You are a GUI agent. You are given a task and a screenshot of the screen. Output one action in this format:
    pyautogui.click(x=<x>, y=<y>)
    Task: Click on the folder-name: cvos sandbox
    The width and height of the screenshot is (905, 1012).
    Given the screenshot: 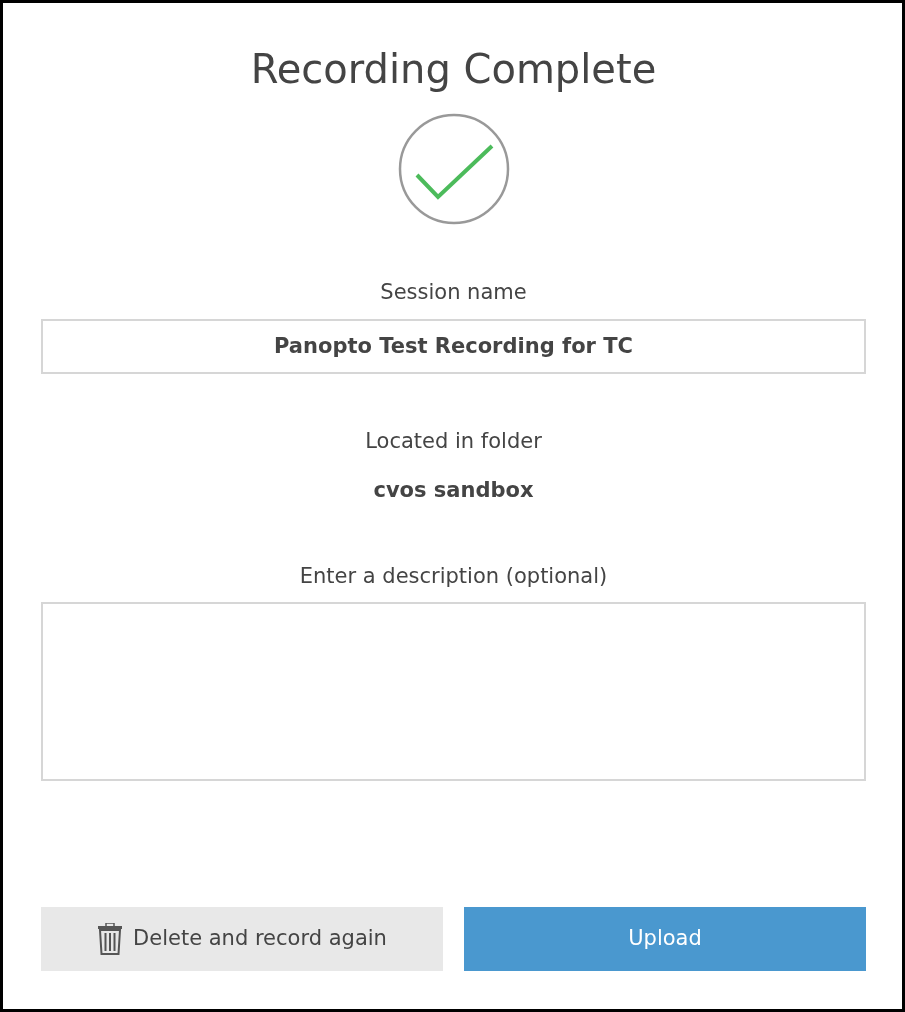 What is the action you would take?
    pyautogui.click(x=453, y=490)
    